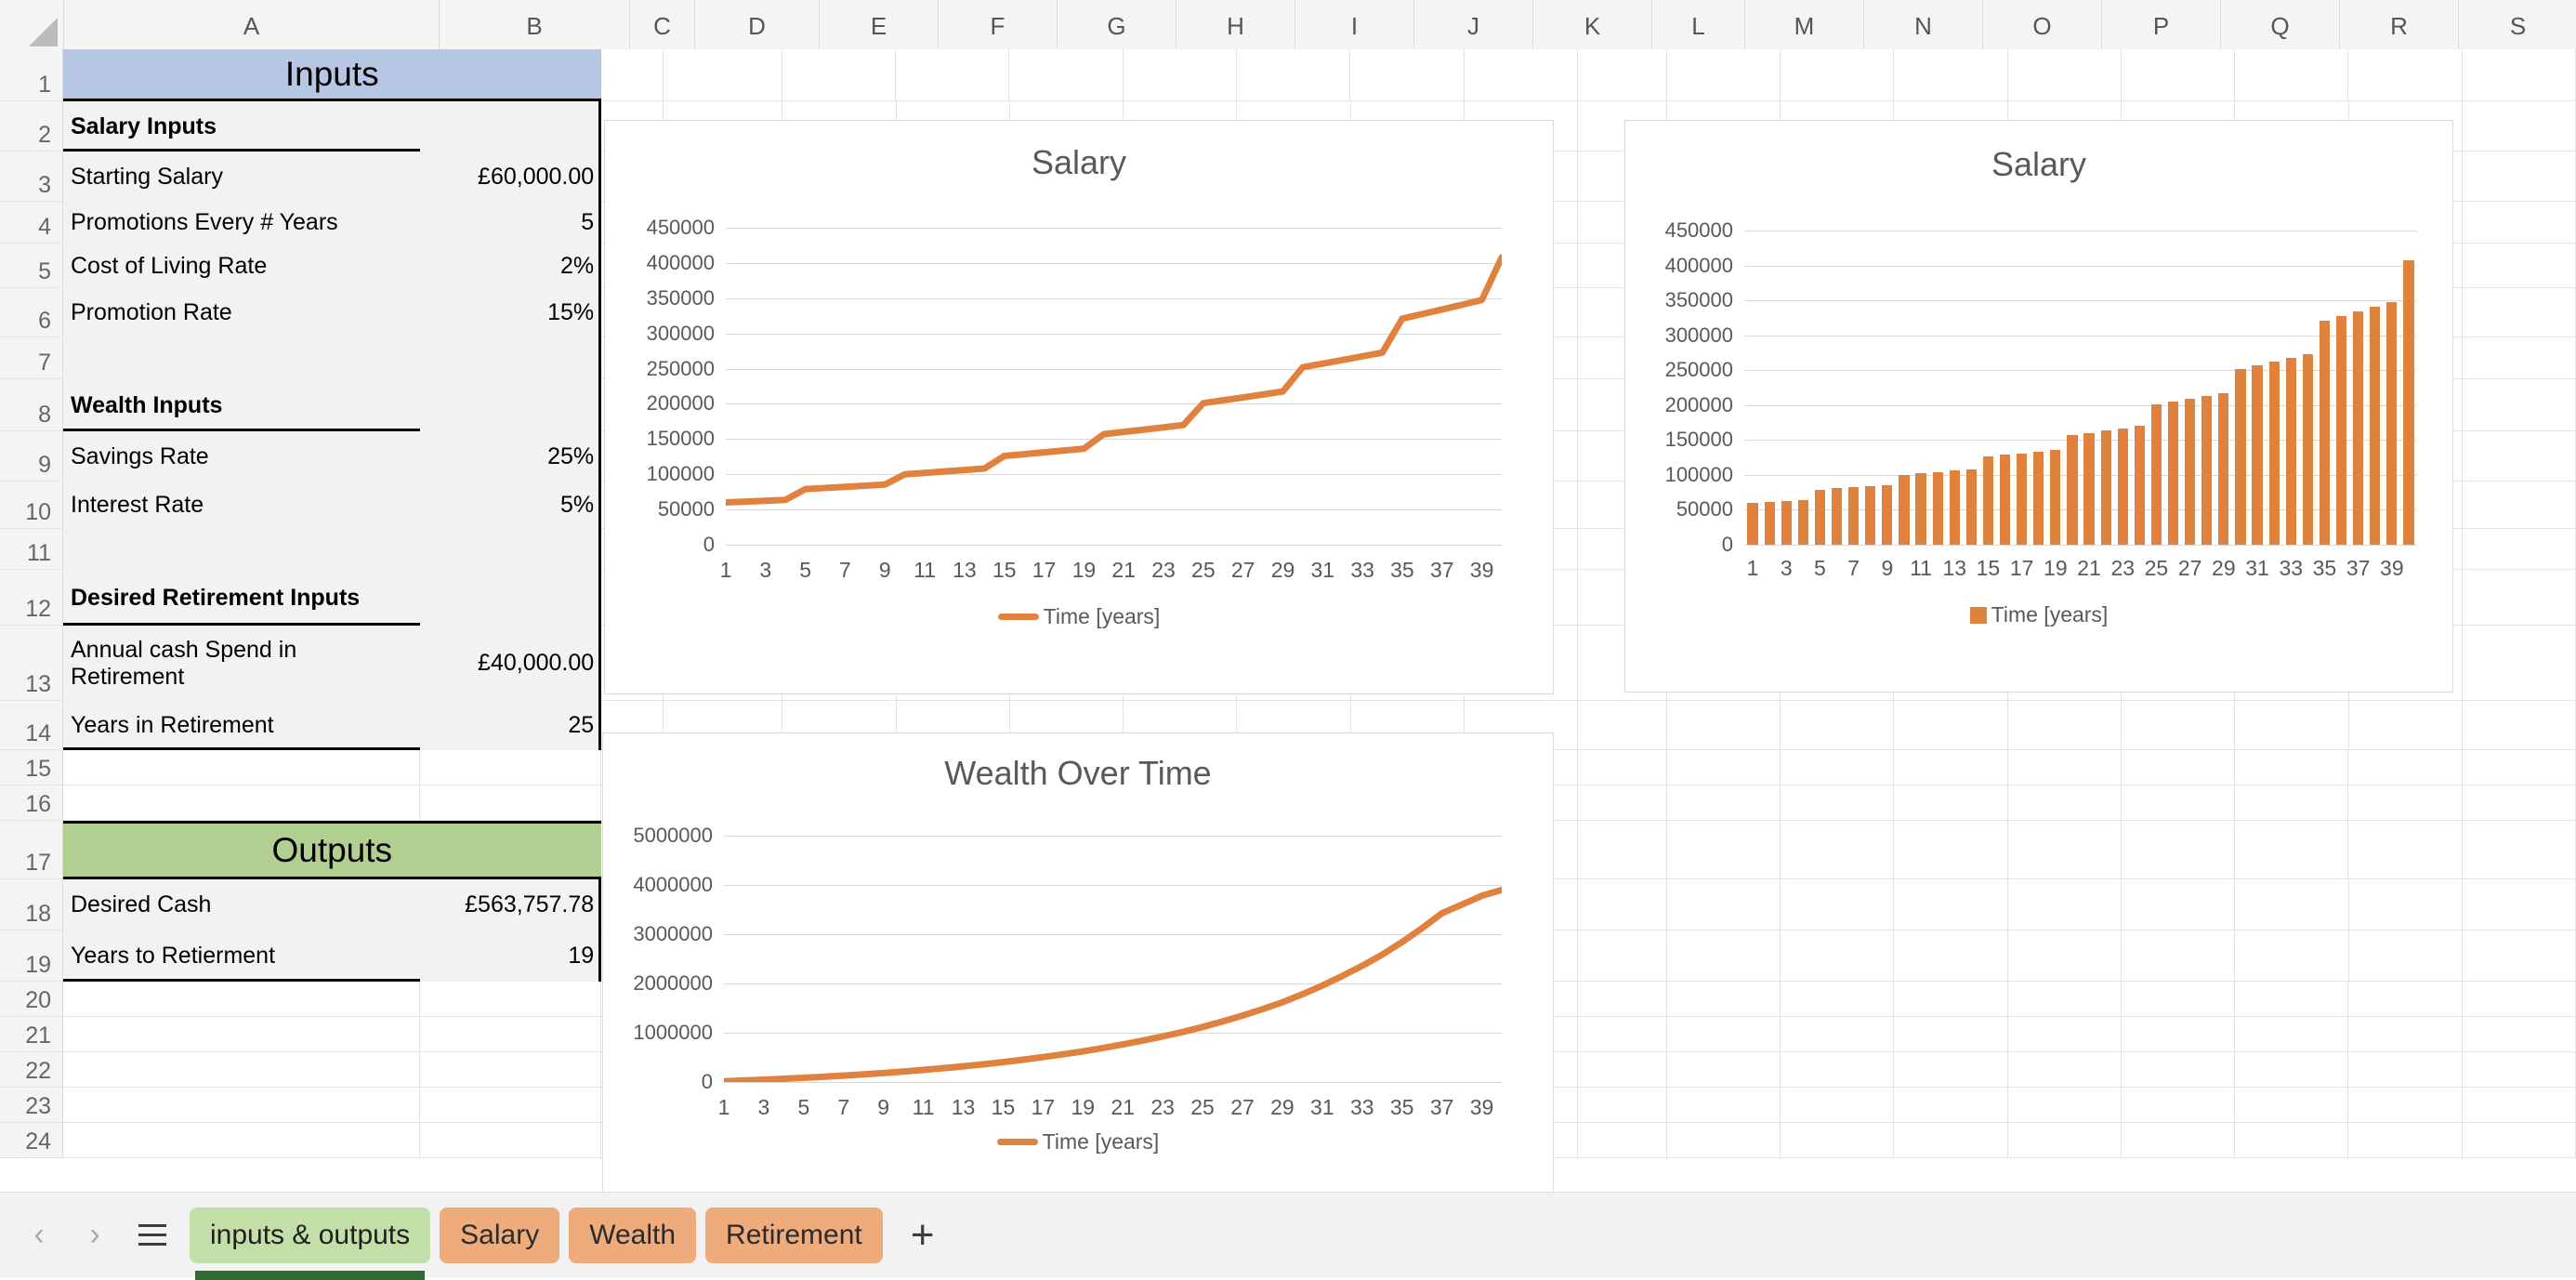 This screenshot has width=2576, height=1280. I want to click on cell-m14, so click(1723, 725).